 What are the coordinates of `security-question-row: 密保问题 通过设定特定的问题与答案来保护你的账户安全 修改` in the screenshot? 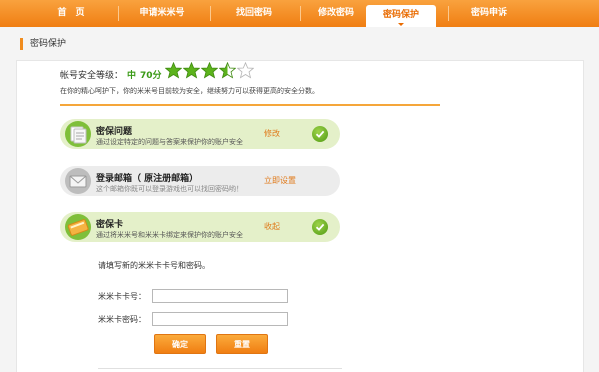 It's located at (200, 134).